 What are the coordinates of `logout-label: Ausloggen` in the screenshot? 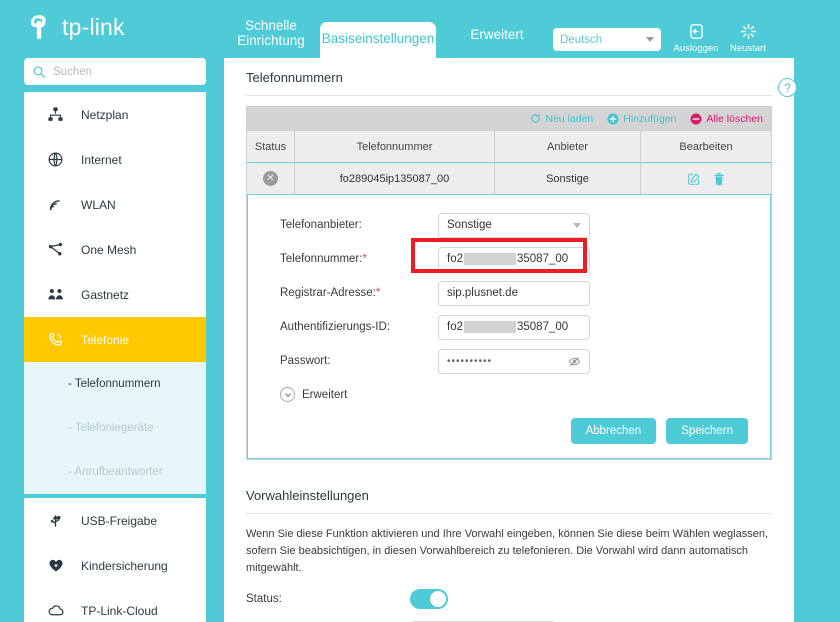 It's located at (696, 48).